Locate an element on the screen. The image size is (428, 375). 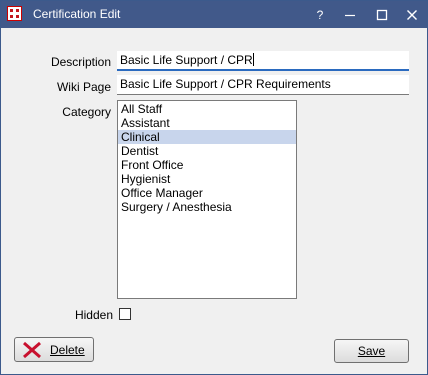
wiki-page-field: Basic Life Support / CPR Requirements is located at coordinates (263, 85).